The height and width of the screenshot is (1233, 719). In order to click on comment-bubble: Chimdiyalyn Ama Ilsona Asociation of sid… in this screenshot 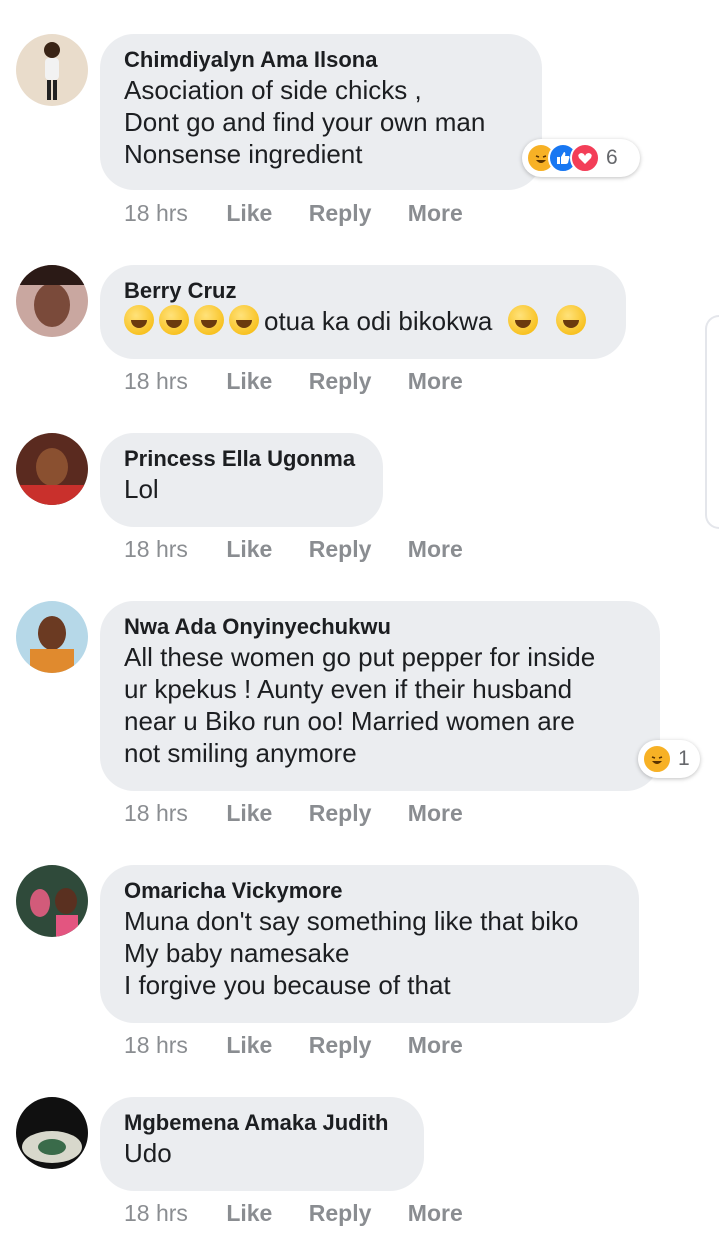, I will do `click(321, 112)`.